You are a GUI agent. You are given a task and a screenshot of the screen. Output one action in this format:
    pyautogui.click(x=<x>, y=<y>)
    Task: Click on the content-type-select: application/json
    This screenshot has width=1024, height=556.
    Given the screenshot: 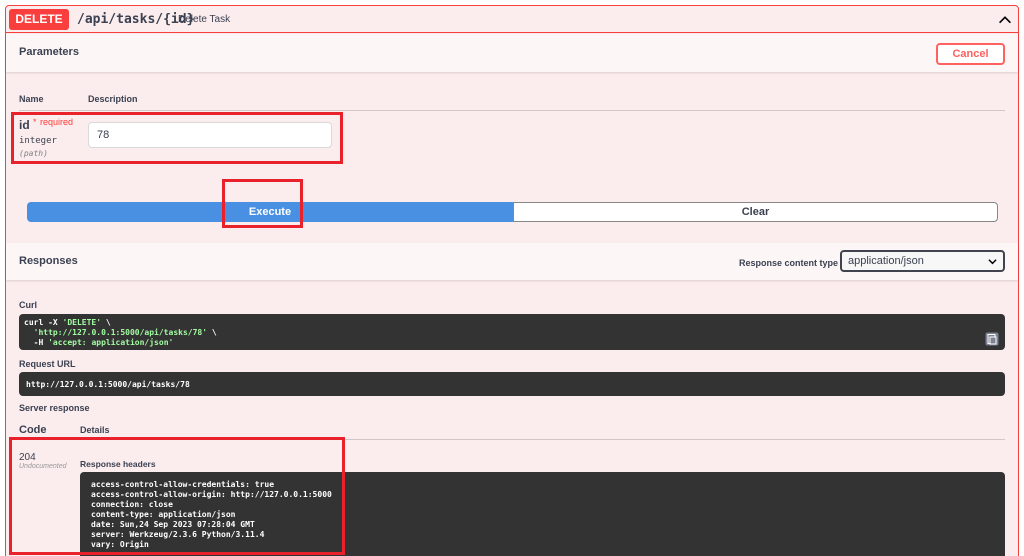 What is the action you would take?
    pyautogui.click(x=922, y=261)
    